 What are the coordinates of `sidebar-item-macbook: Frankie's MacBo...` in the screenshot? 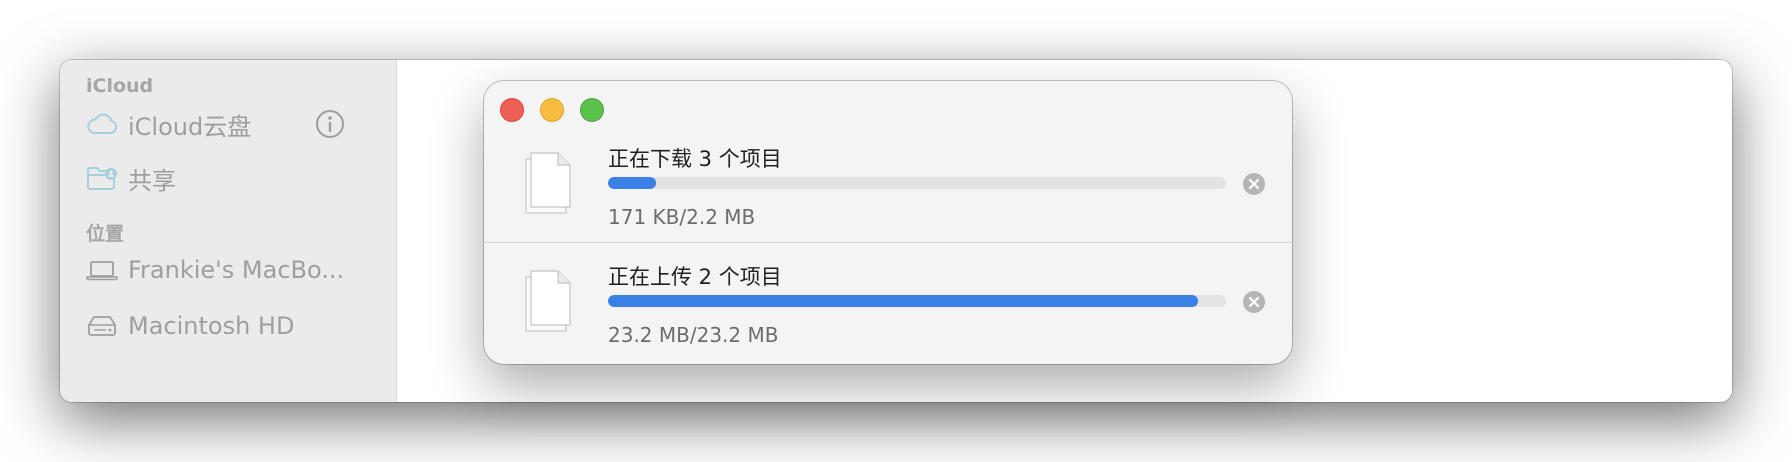 It's located at (231, 270).